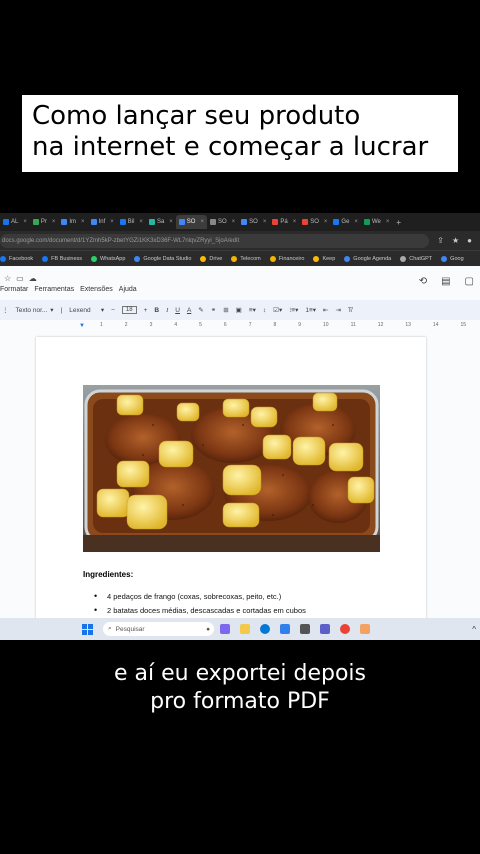 The height and width of the screenshot is (854, 480). Describe the element at coordinates (265, 629) in the screenshot. I see `edge-icon` at that location.